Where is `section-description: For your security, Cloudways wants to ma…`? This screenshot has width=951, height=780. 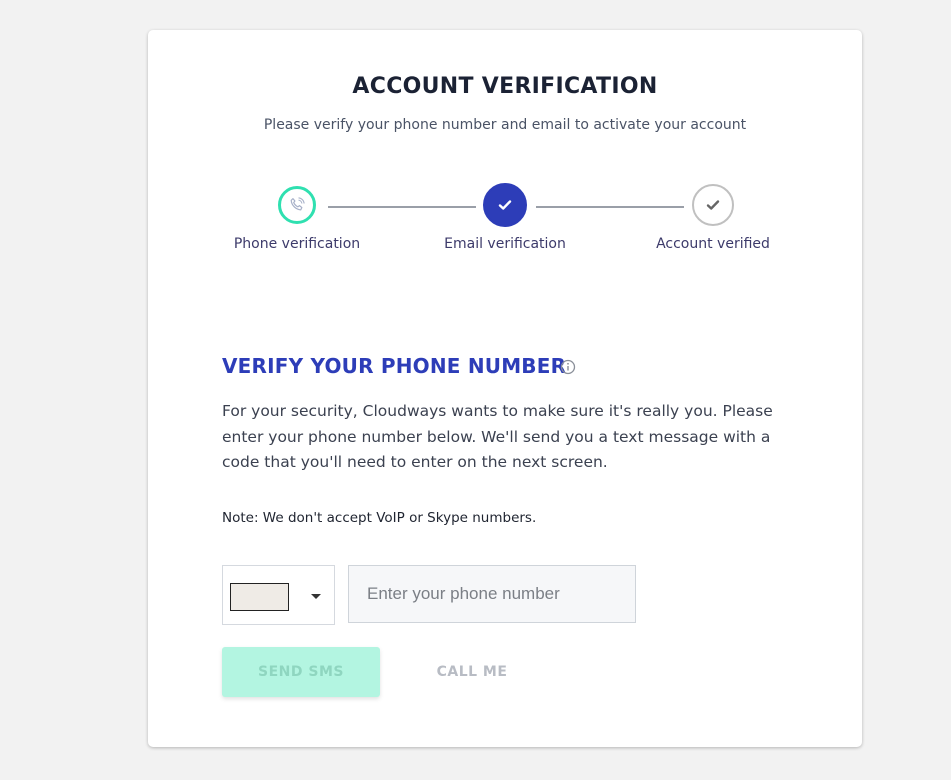
section-description: For your security, Cloudways wants to ma… is located at coordinates (497, 436).